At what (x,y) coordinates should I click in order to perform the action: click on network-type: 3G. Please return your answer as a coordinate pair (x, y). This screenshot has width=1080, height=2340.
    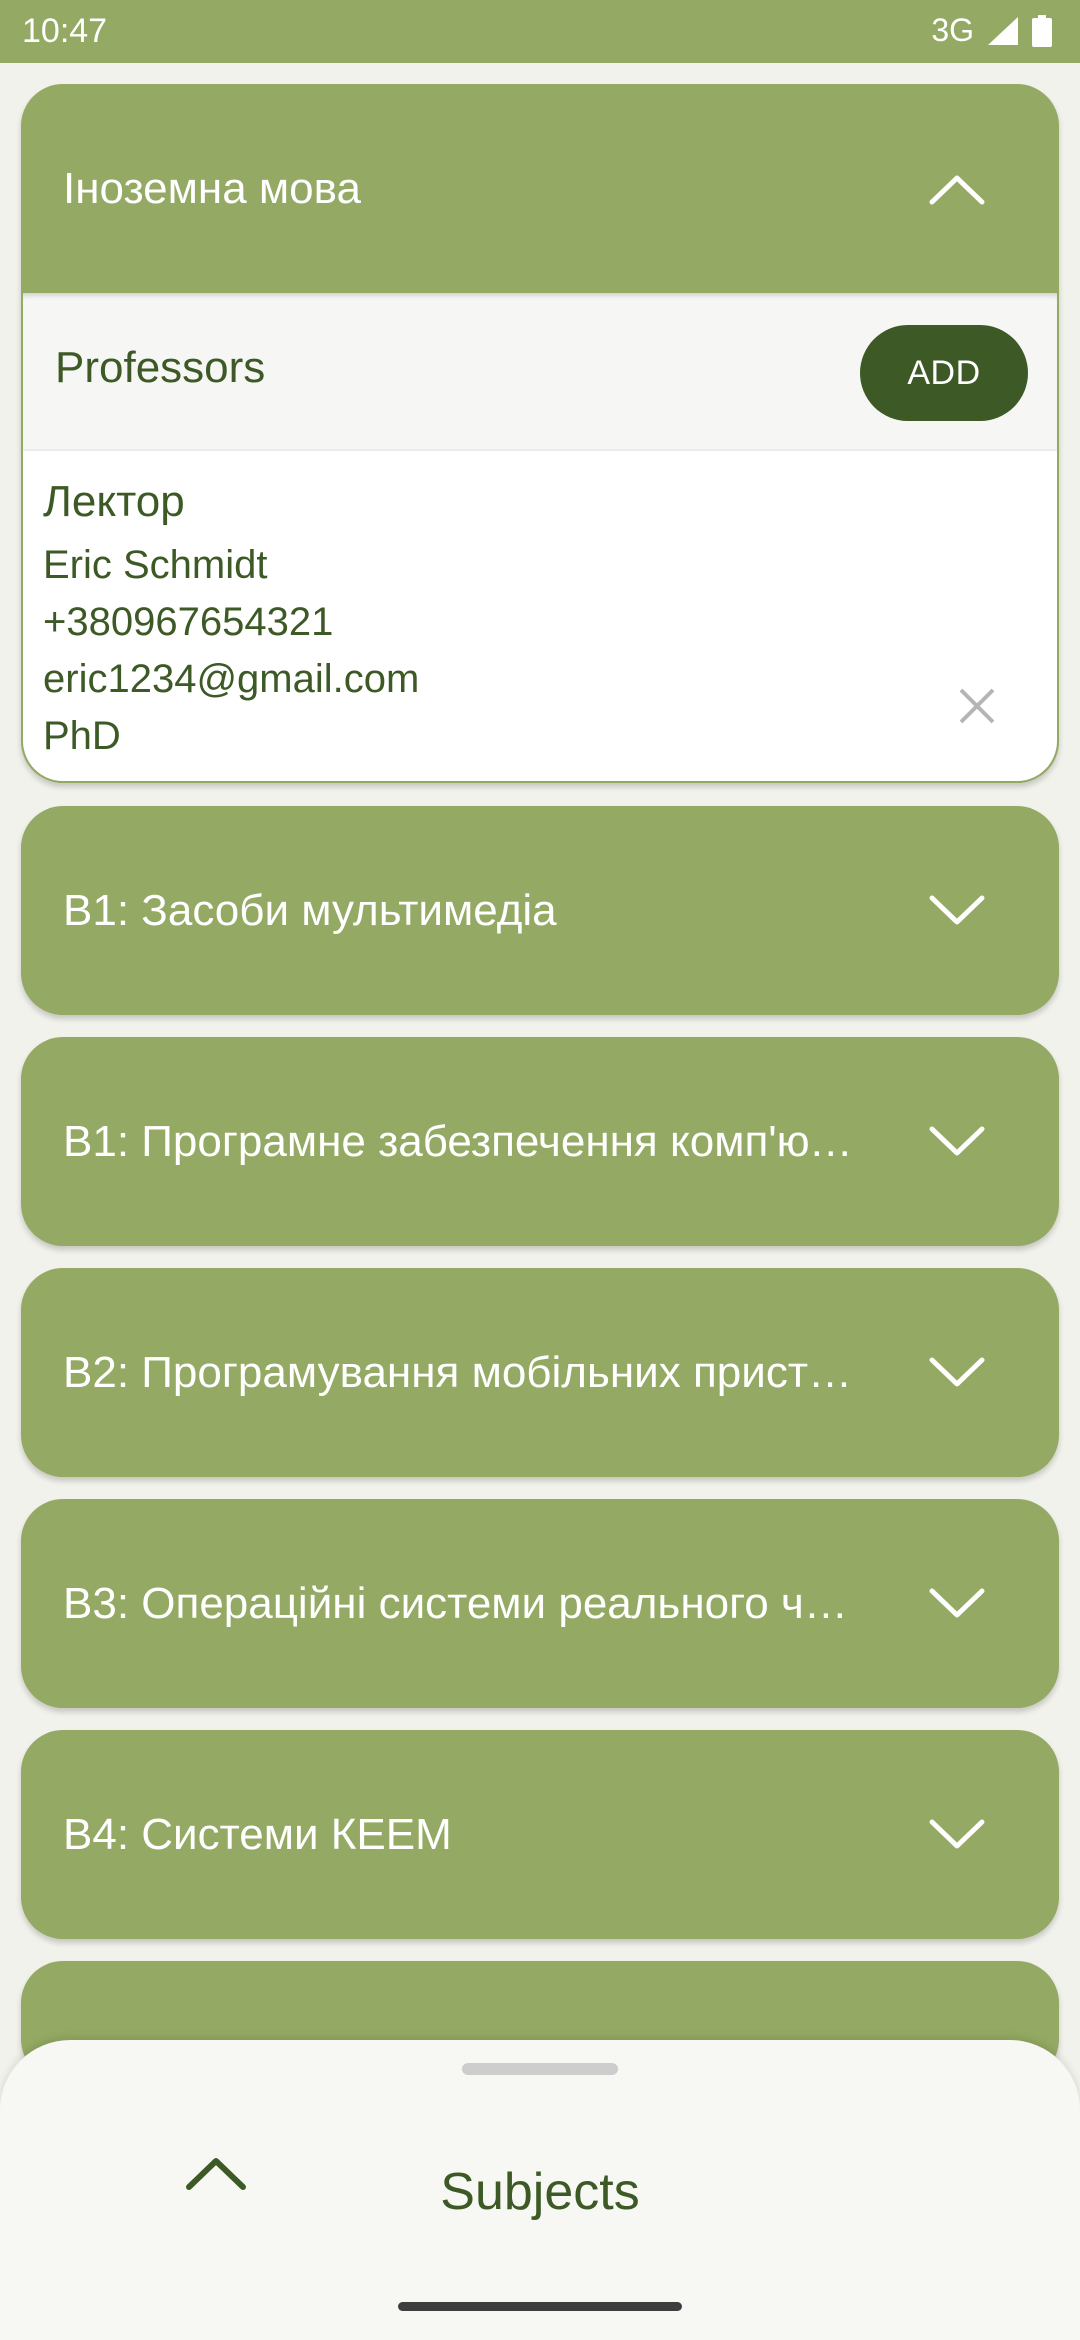
    Looking at the image, I should click on (952, 30).